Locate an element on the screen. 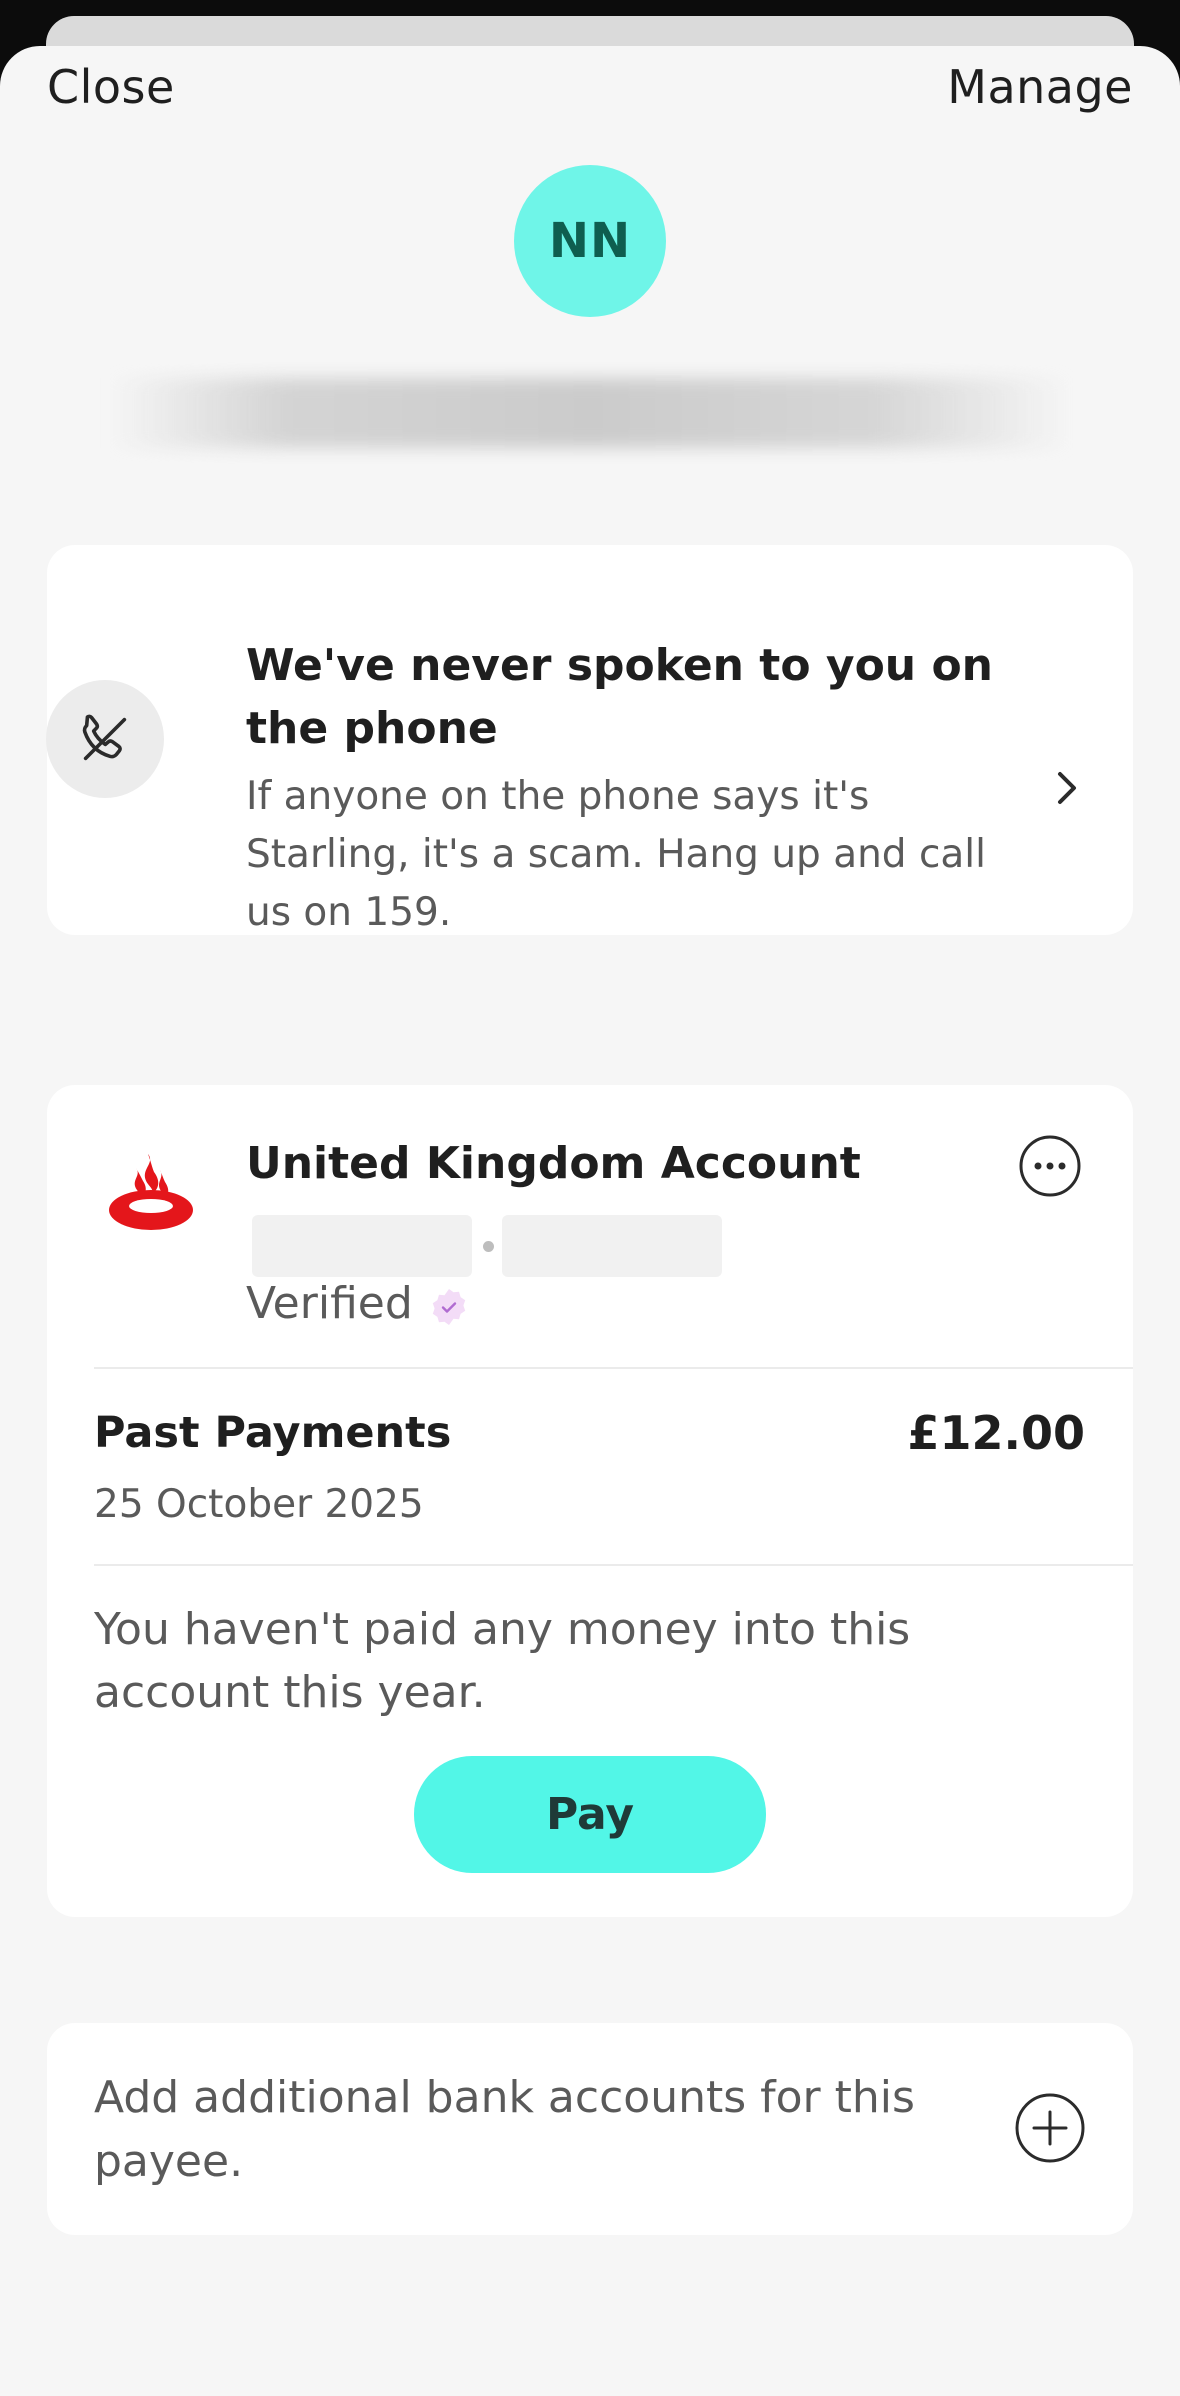  past-payments-label: Past Payments is located at coordinates (273, 1433).